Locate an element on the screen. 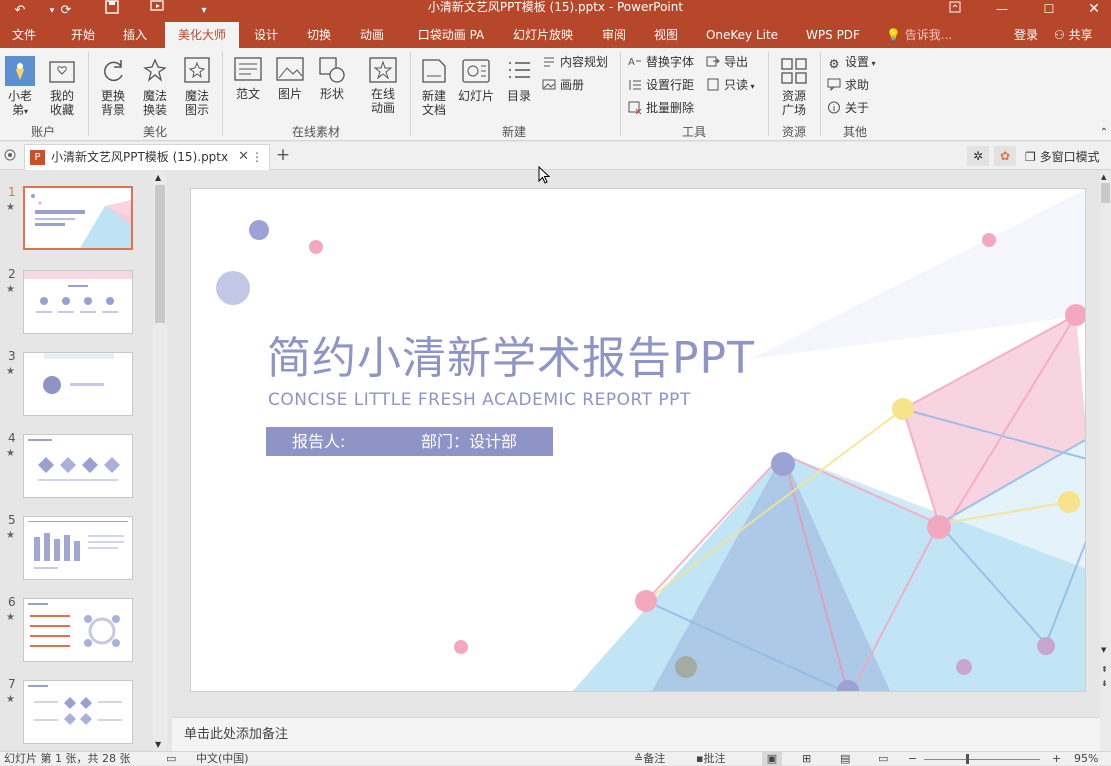 This screenshot has height=766, width=1111. help-button: 求助 is located at coordinates (848, 85).